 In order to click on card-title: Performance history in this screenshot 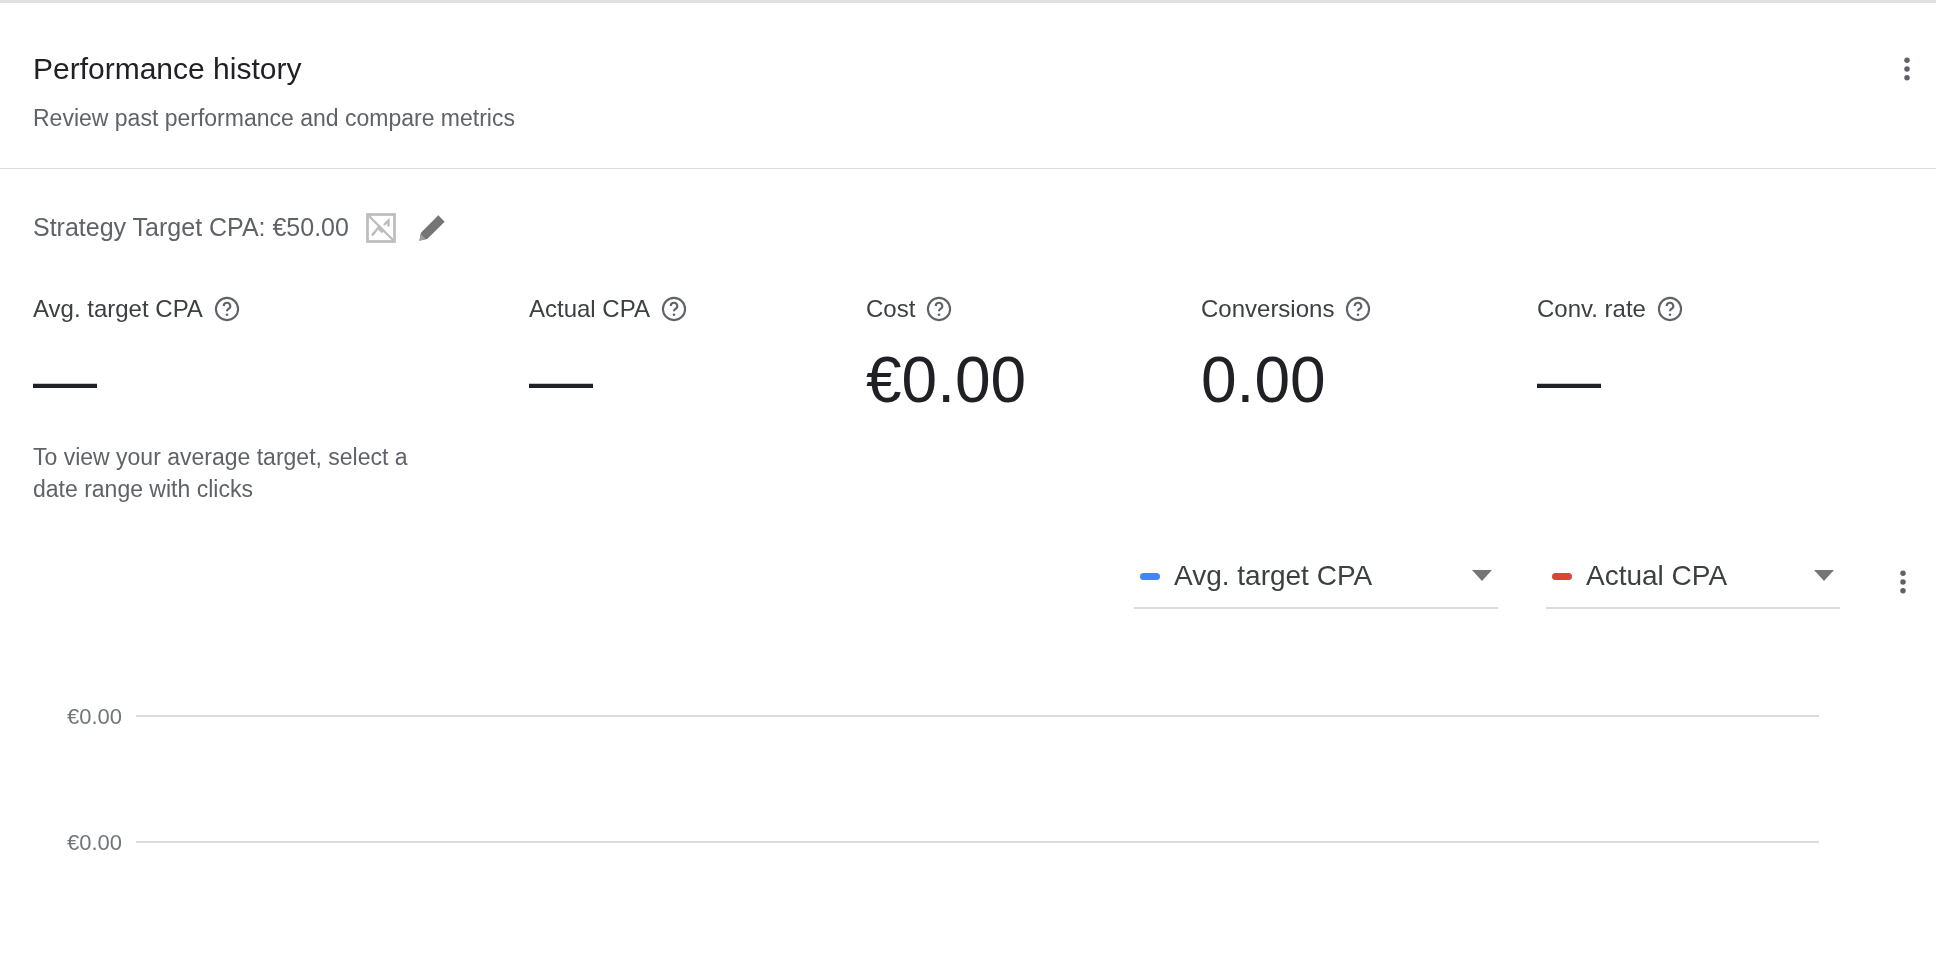, I will do `click(168, 69)`.